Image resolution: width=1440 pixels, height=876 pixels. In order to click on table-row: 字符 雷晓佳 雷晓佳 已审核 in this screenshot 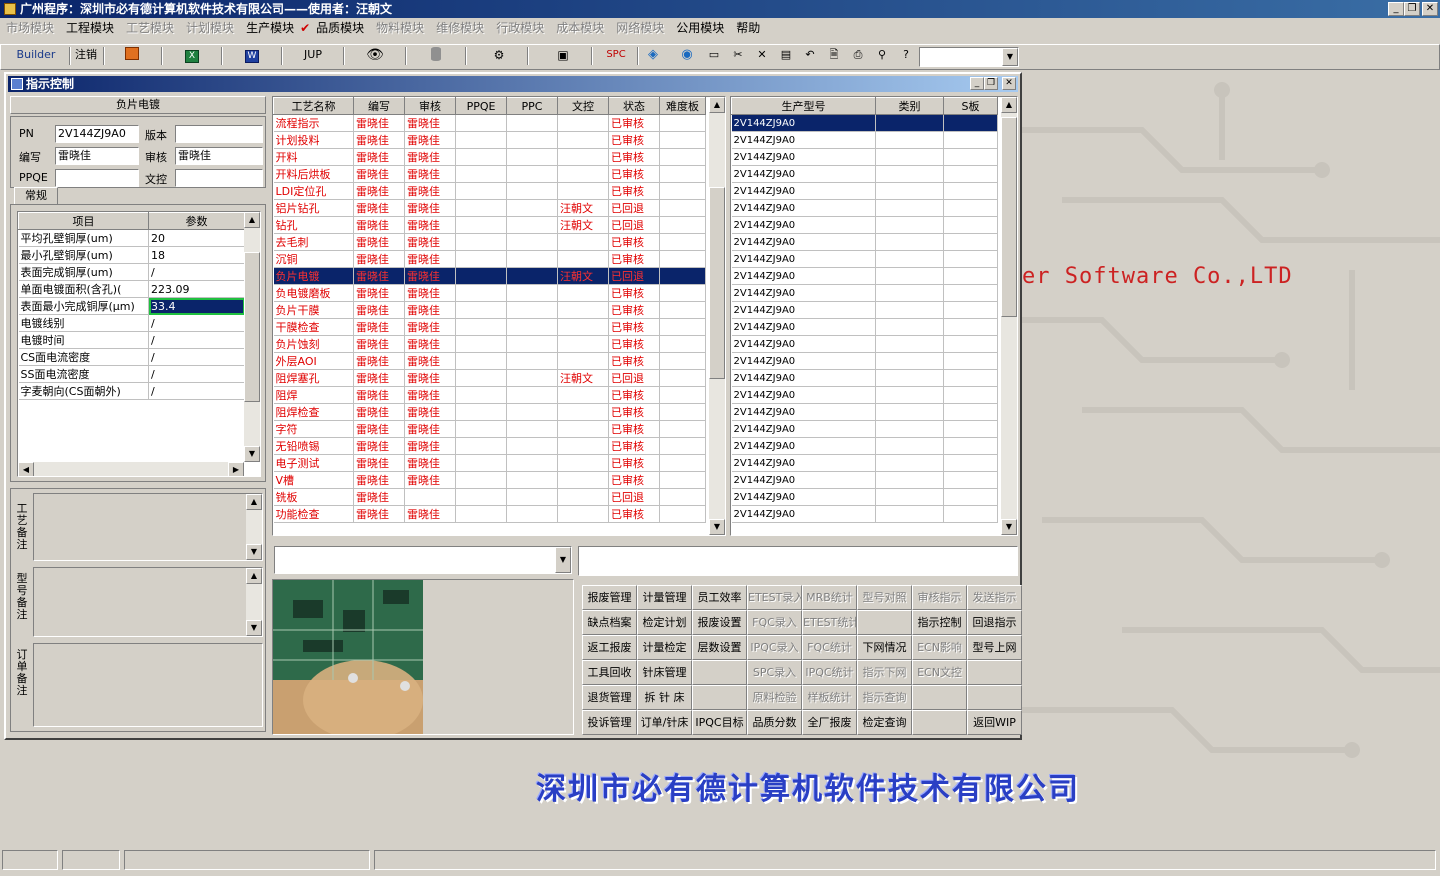, I will do `click(489, 429)`.